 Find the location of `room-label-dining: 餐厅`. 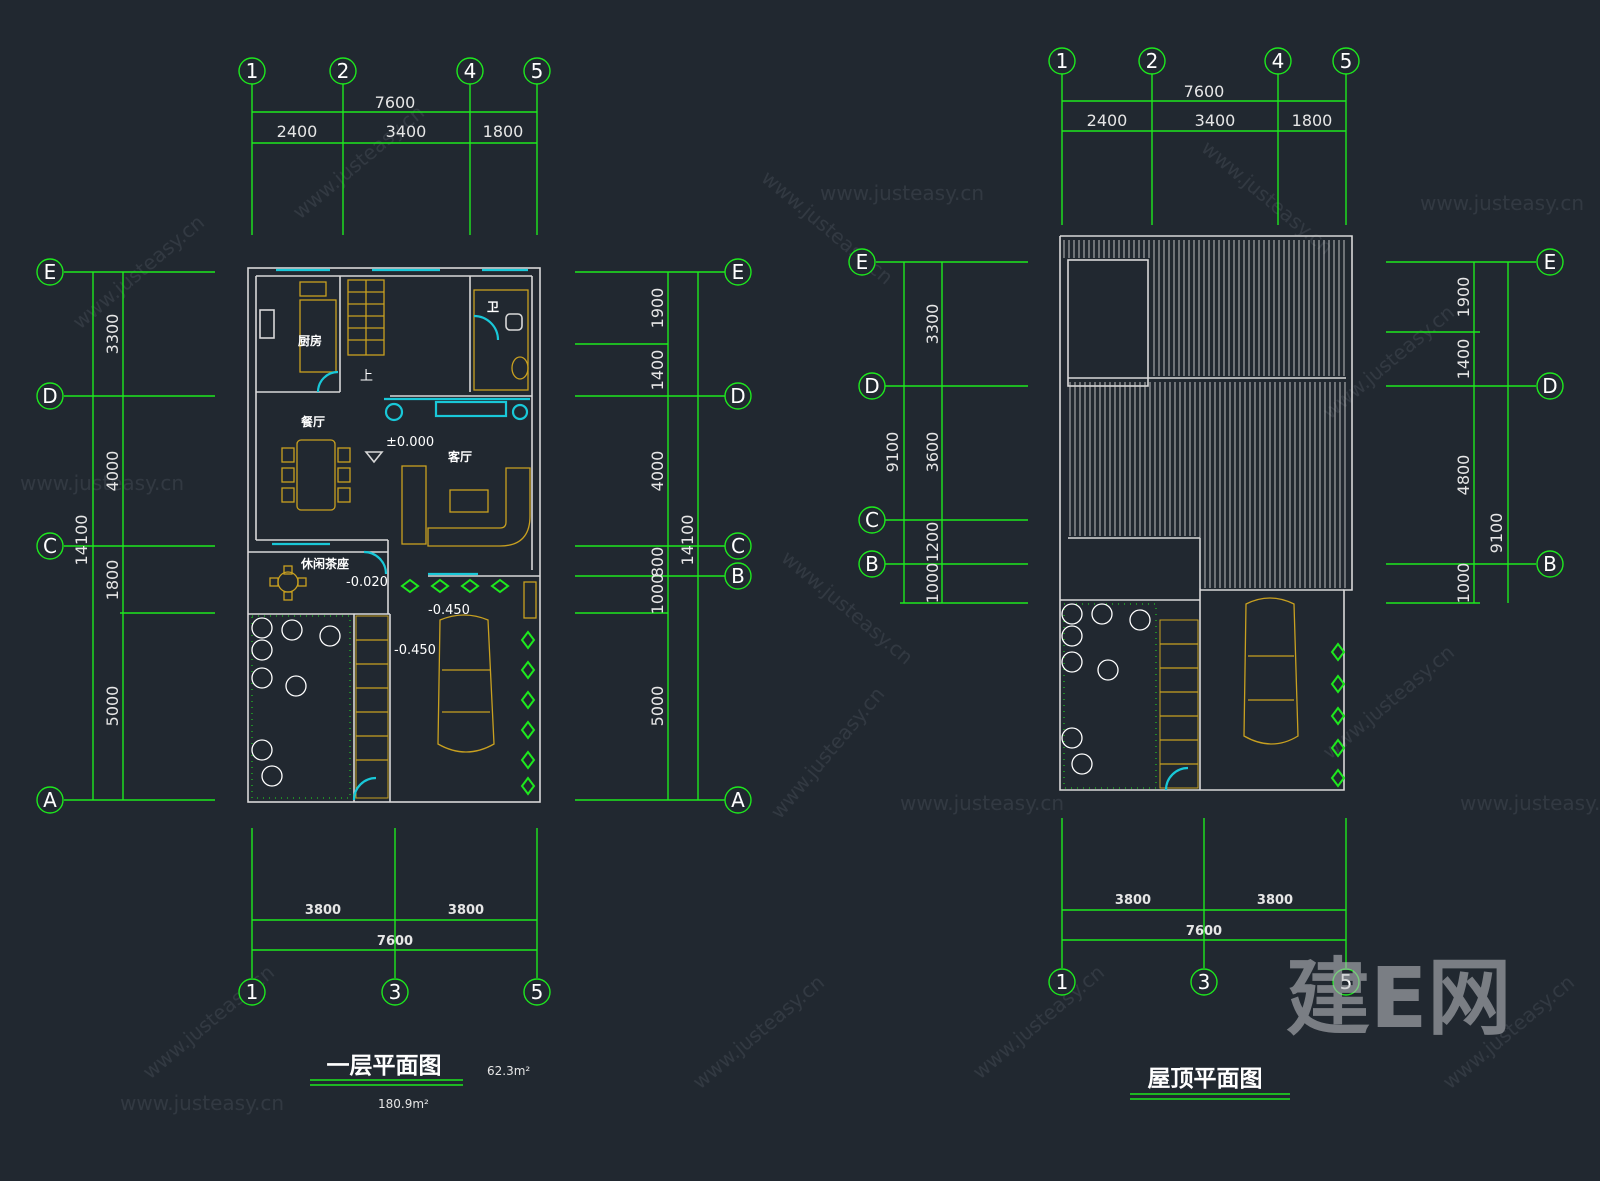

room-label-dining: 餐厅 is located at coordinates (313, 421).